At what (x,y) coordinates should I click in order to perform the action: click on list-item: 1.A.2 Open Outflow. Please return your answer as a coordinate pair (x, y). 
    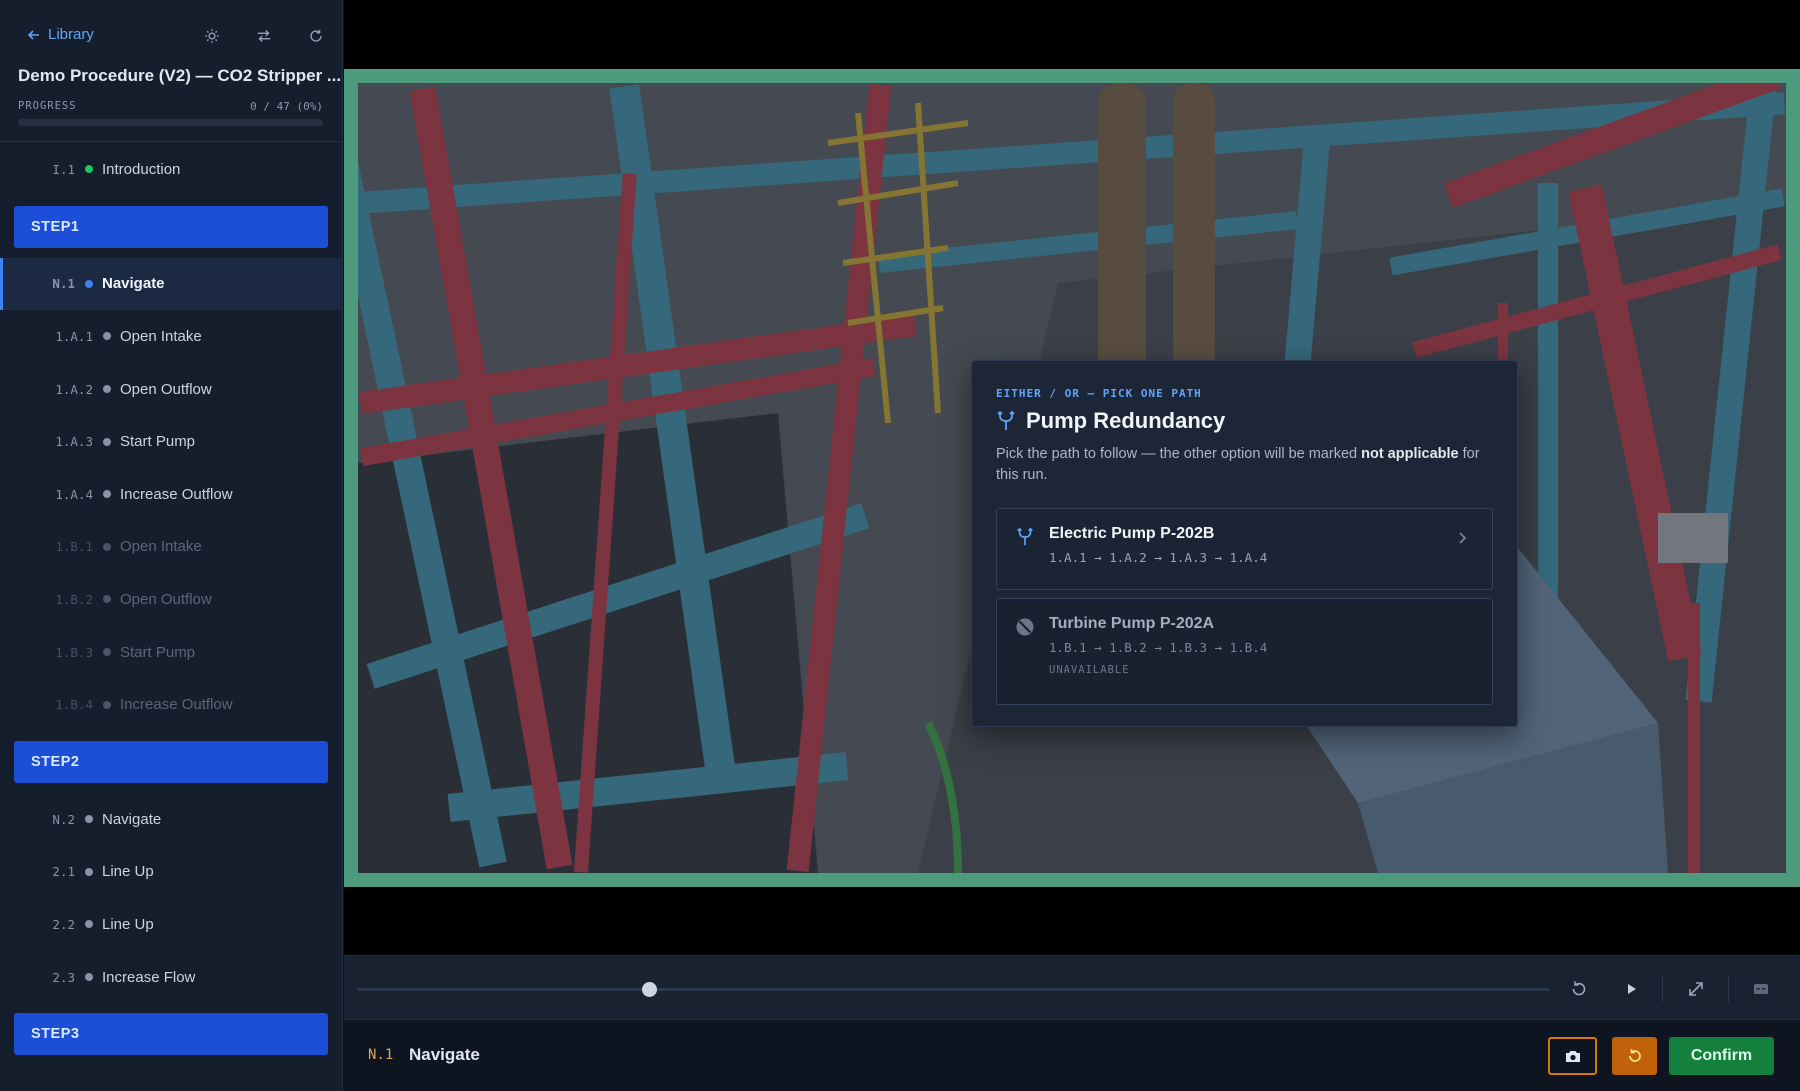
    Looking at the image, I should click on (171, 389).